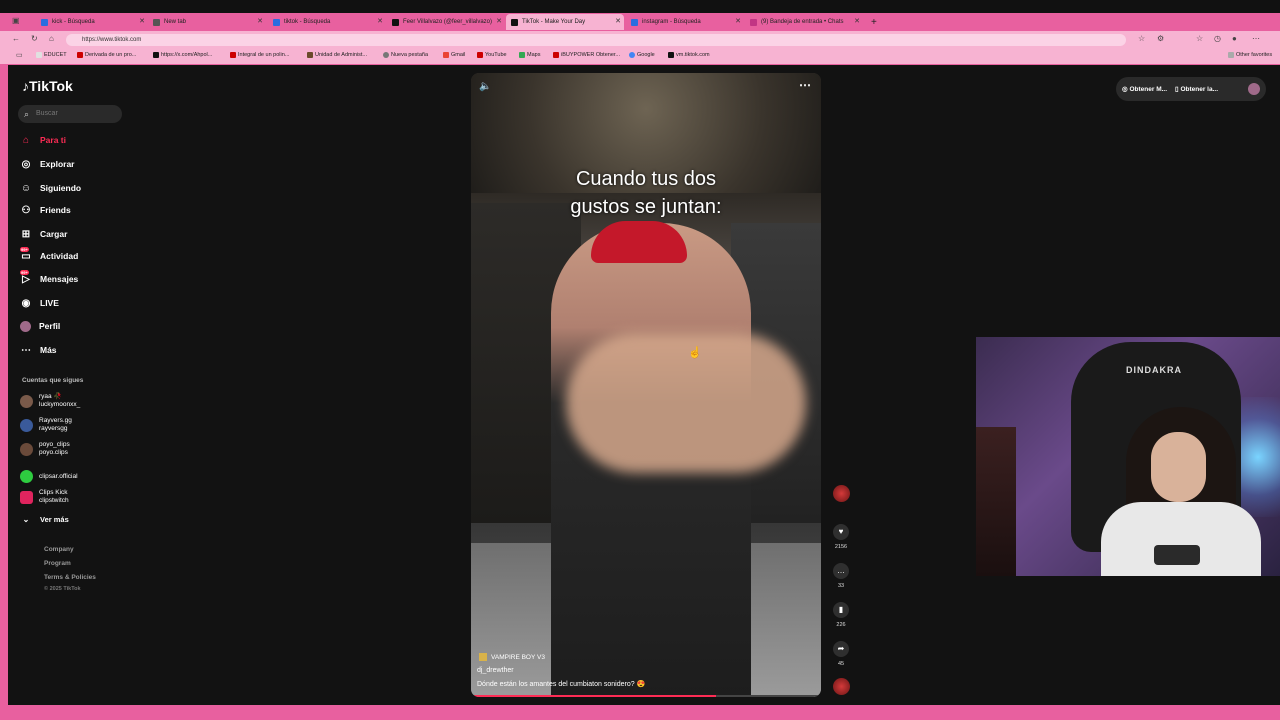  Describe the element at coordinates (70, 577) in the screenshot. I see `footer-terms: Terms & Policies` at that location.